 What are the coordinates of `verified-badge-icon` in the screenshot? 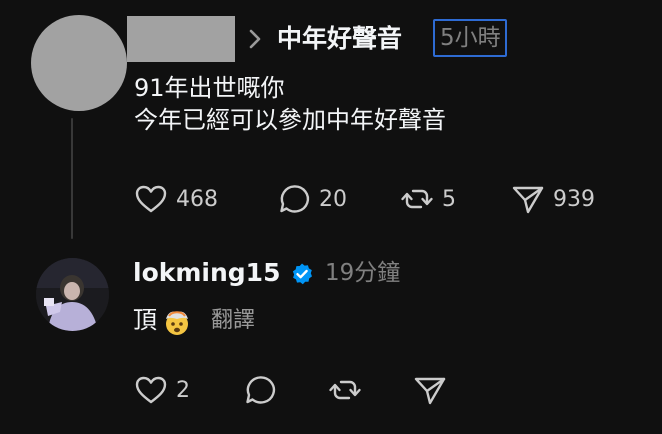 It's located at (302, 274).